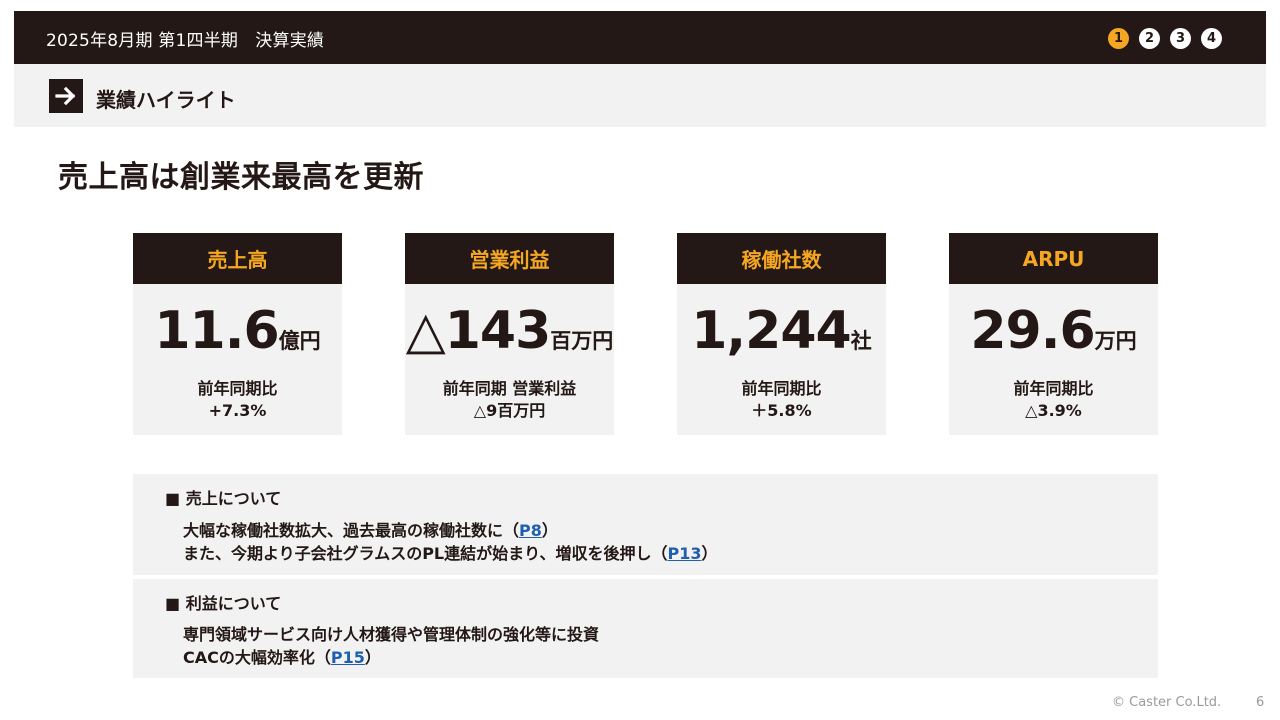 The image size is (1280, 720). What do you see at coordinates (509, 258) in the screenshot?
I see `kpi-label: 営業利益` at bounding box center [509, 258].